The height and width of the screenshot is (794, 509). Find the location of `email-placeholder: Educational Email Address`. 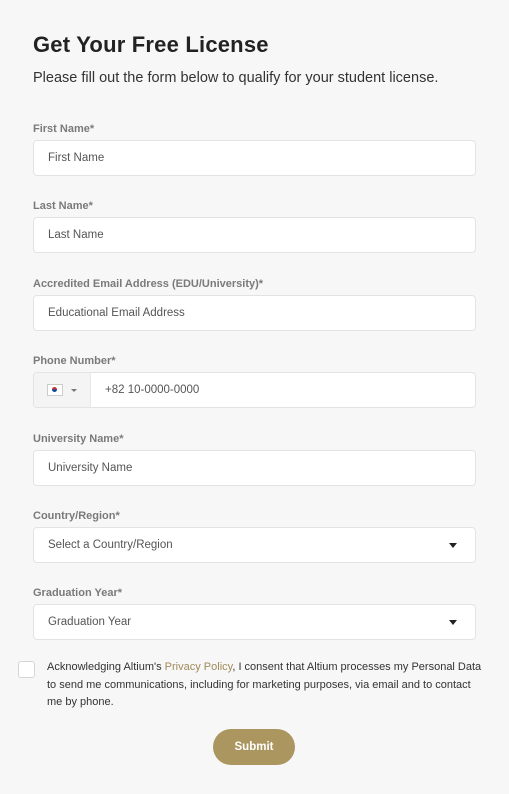

email-placeholder: Educational Email Address is located at coordinates (116, 313).